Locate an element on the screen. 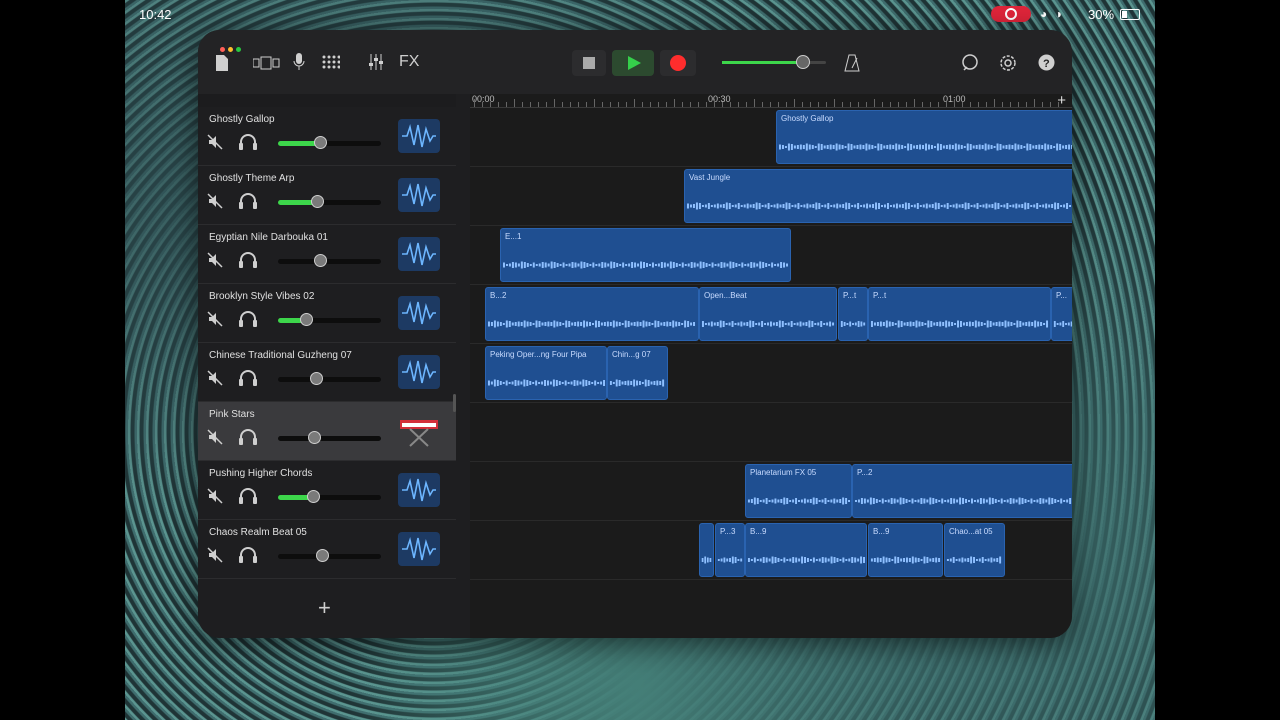  timeline-lane: P...3 B...9 B...9 Chao...at 05 is located at coordinates (771, 550).